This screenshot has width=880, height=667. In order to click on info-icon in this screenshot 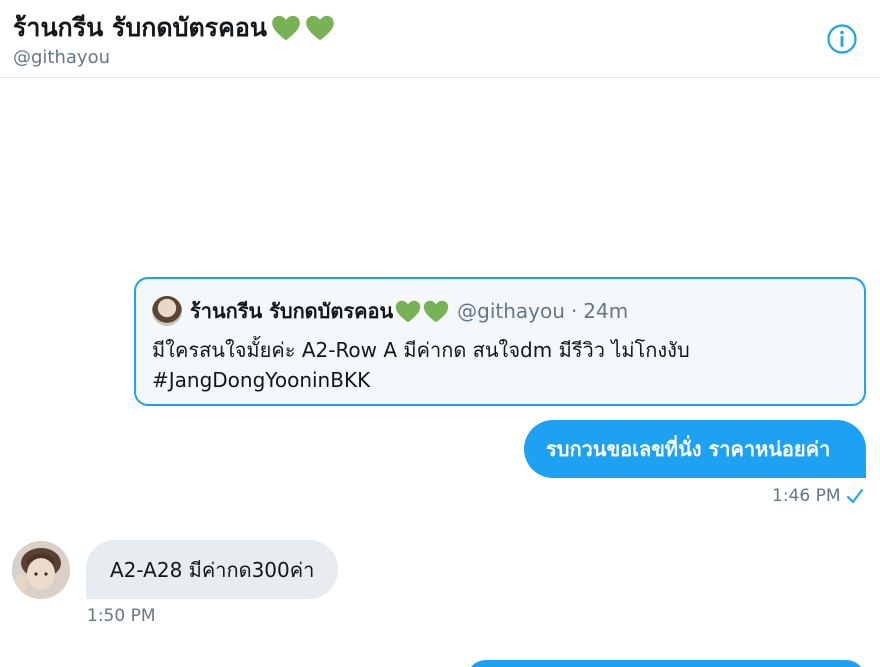, I will do `click(842, 39)`.